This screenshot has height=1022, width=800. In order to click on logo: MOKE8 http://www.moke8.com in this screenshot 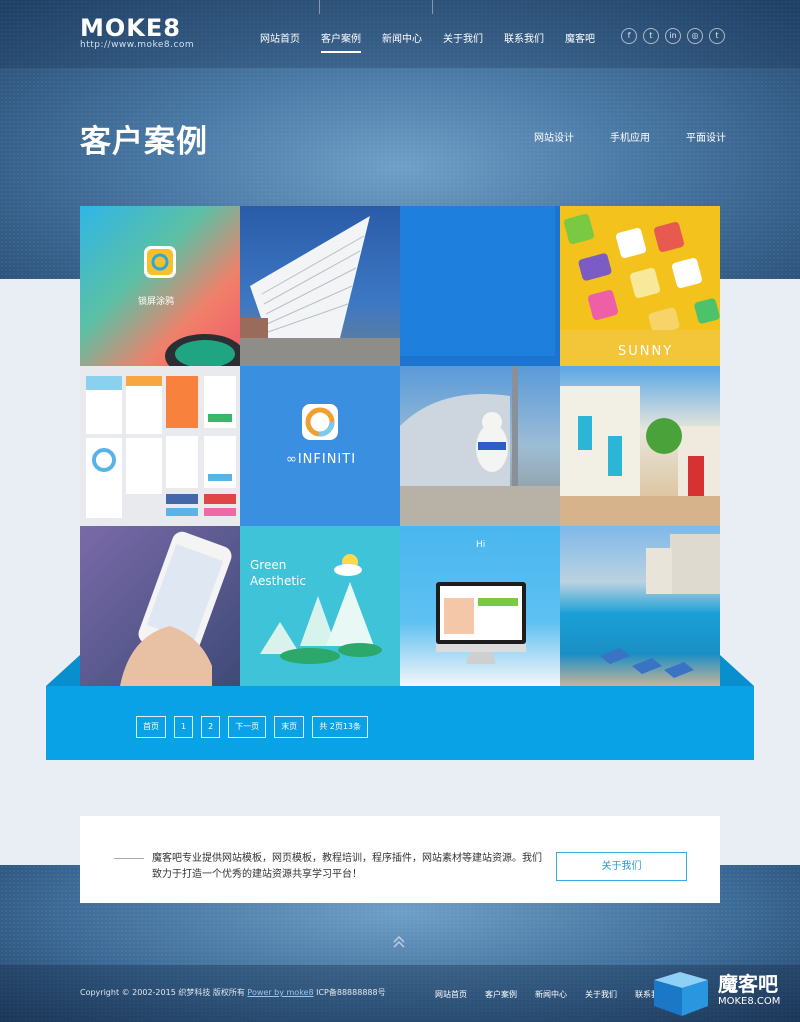, I will do `click(137, 33)`.